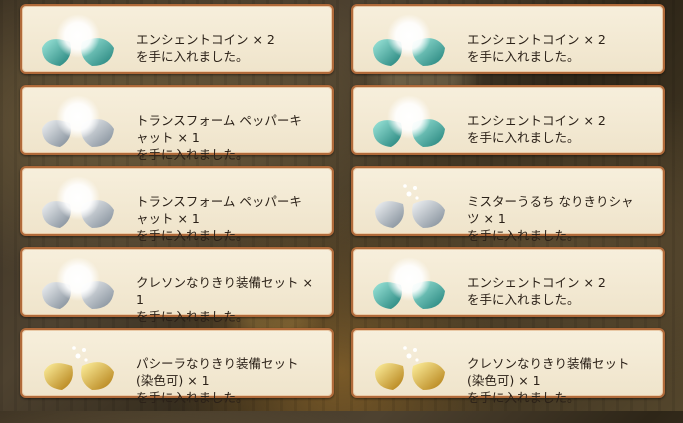  Describe the element at coordinates (548, 372) in the screenshot. I see `item-name: クレソンなりきり装備セット (染色可) × 1` at that location.